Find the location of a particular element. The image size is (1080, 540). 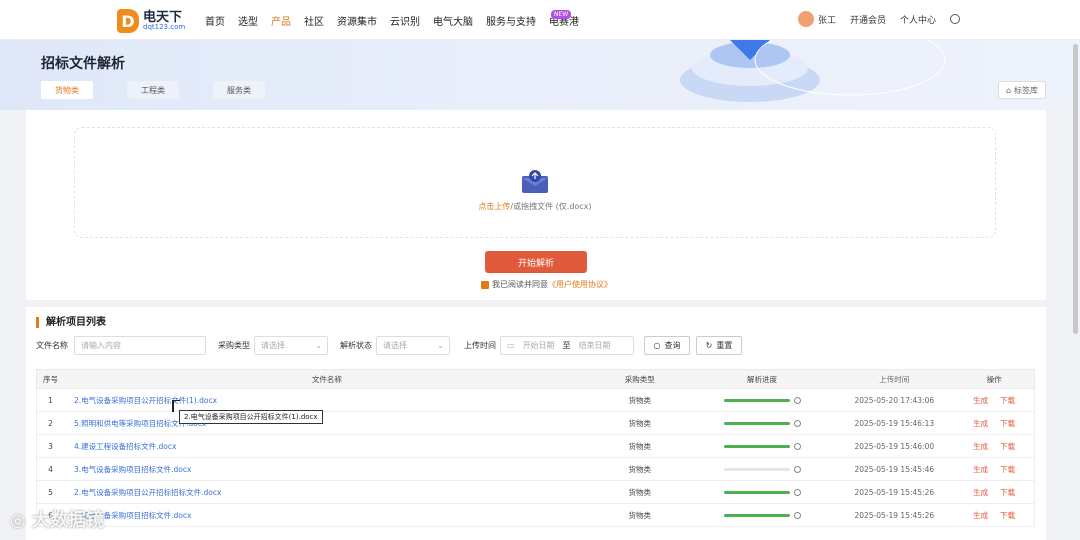

page-banner: 招标文件解析 货物类 工程类 服务类 ⌂ 标签库 is located at coordinates (540, 75).